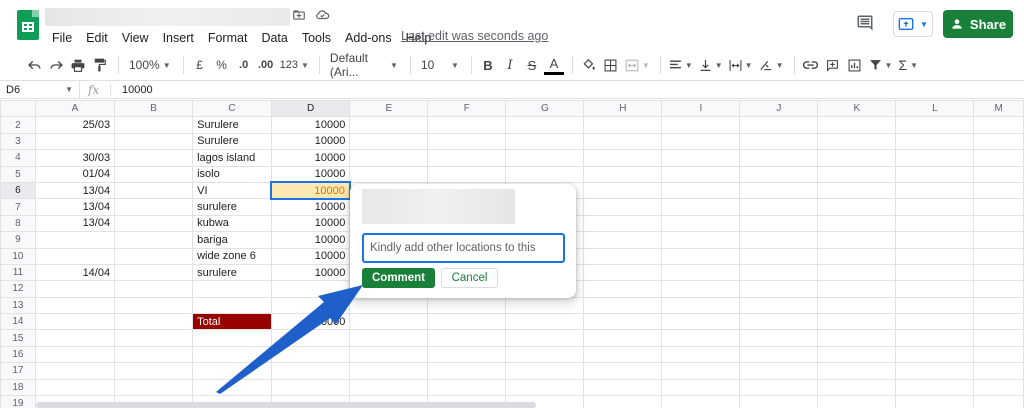 The width and height of the screenshot is (1024, 408). I want to click on cell-m12, so click(998, 289).